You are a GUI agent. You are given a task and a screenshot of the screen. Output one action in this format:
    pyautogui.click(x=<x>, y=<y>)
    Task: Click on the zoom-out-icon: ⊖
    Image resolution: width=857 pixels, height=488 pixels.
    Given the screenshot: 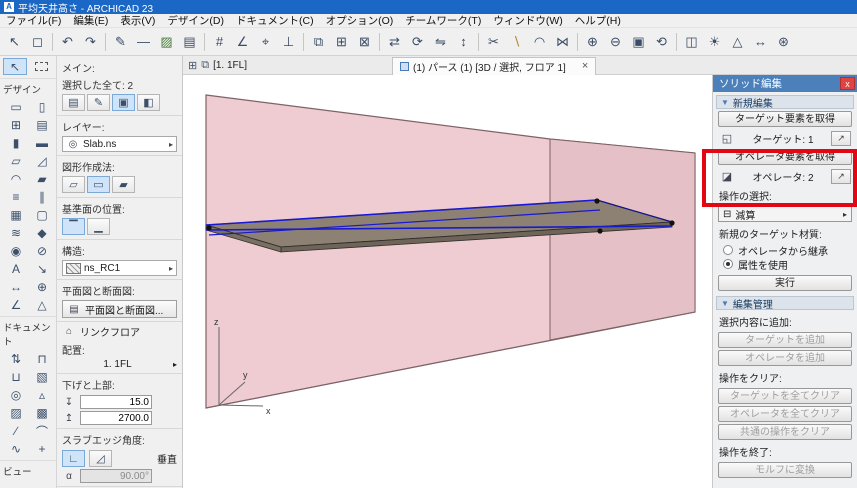 What is the action you would take?
    pyautogui.click(x=615, y=42)
    